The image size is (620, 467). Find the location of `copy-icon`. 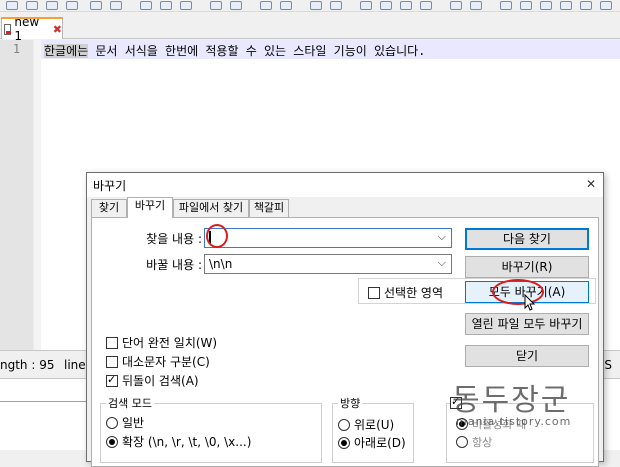

copy-icon is located at coordinates (166, 5).